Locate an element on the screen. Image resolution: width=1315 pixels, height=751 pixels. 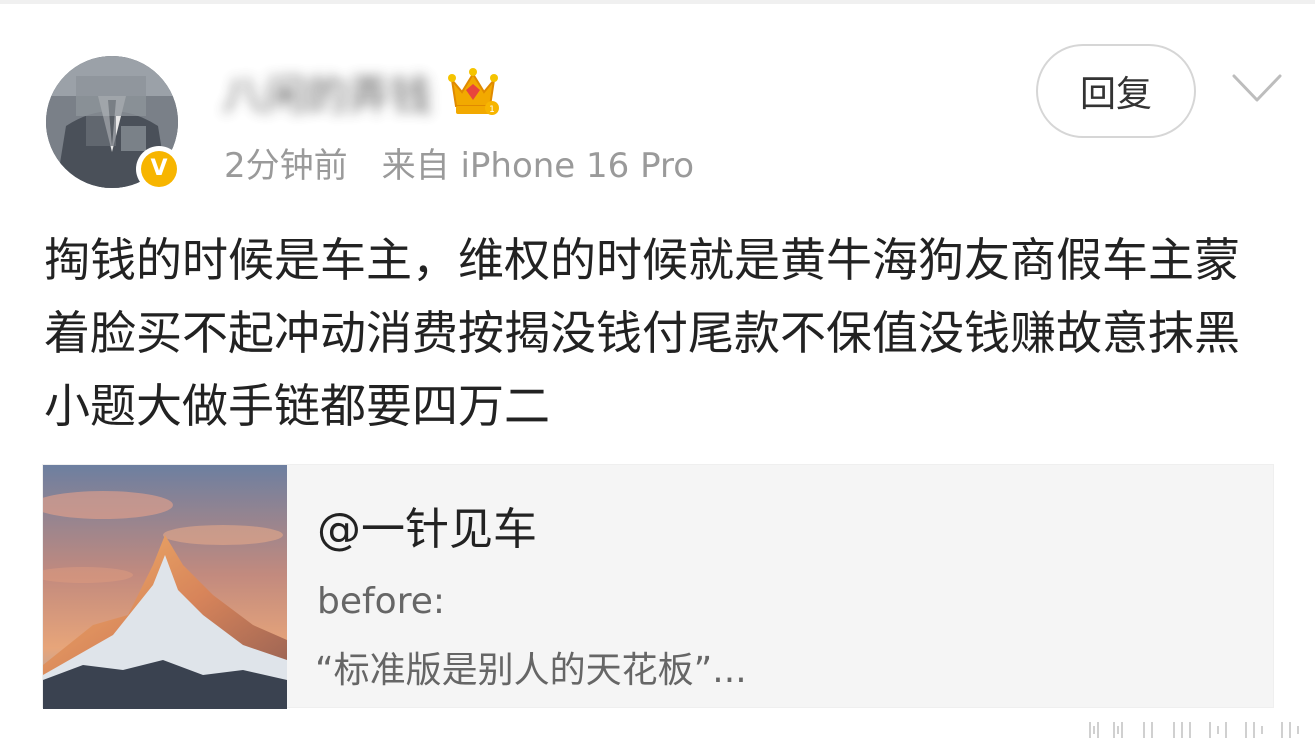
top-divider is located at coordinates (657, 2).